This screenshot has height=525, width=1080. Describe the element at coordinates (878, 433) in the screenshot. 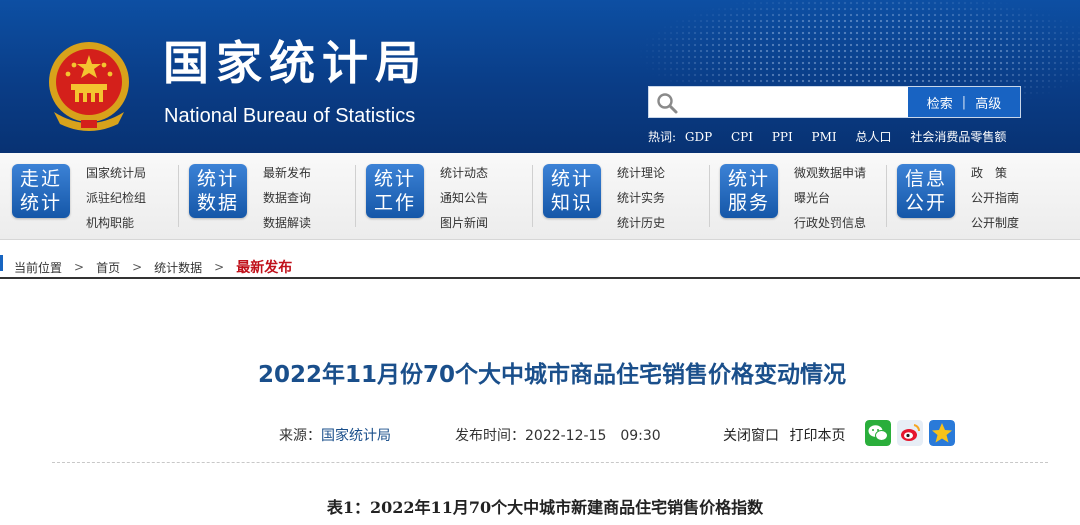

I see `wechat-share-icon` at that location.